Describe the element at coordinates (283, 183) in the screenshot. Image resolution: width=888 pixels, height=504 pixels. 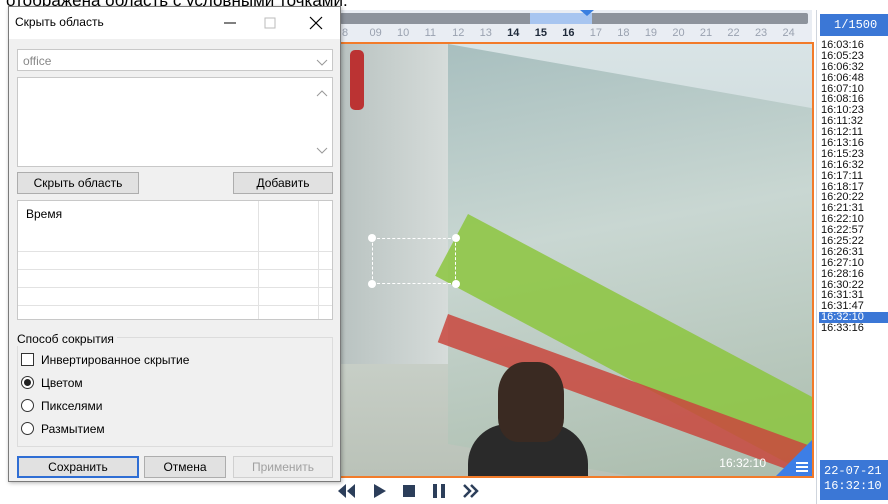
I see `add-button: Добавить` at that location.